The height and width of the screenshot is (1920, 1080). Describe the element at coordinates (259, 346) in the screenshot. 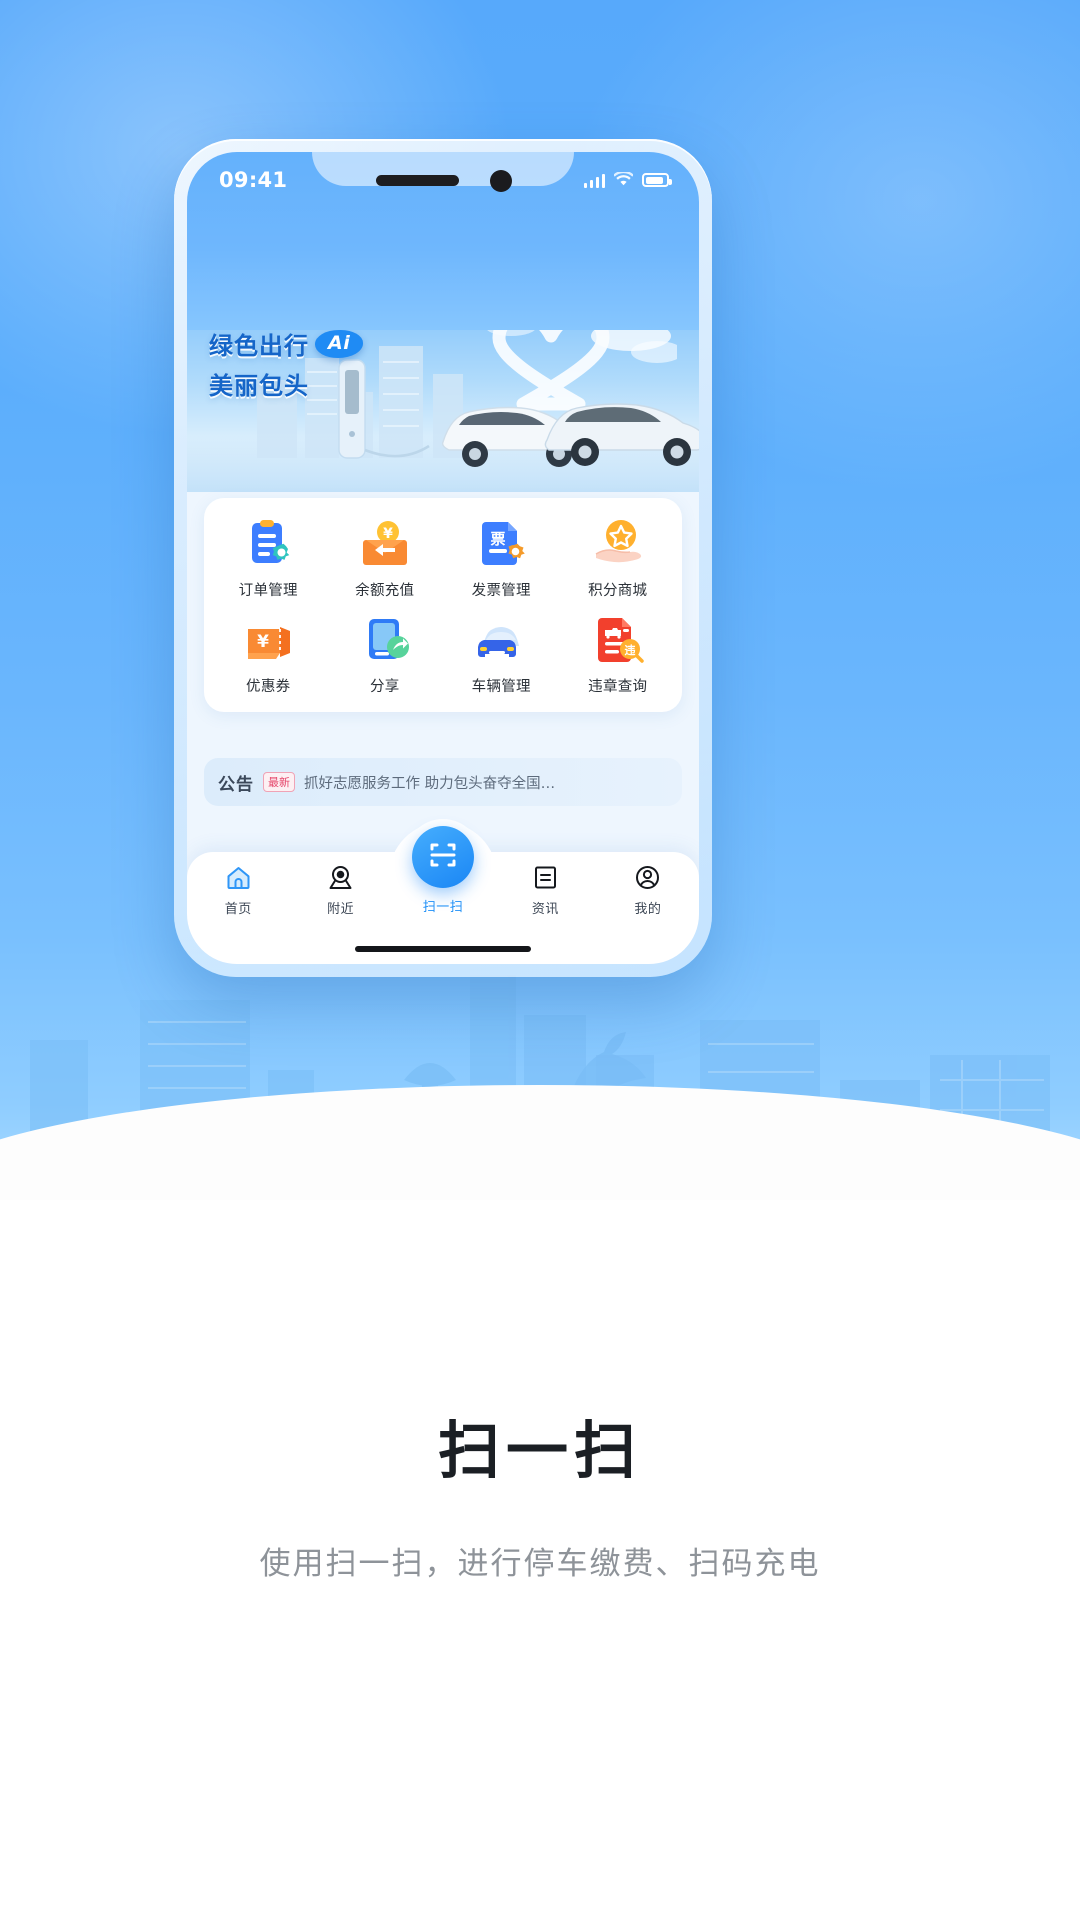

I see `slogan-line-1: 绿色出行` at that location.